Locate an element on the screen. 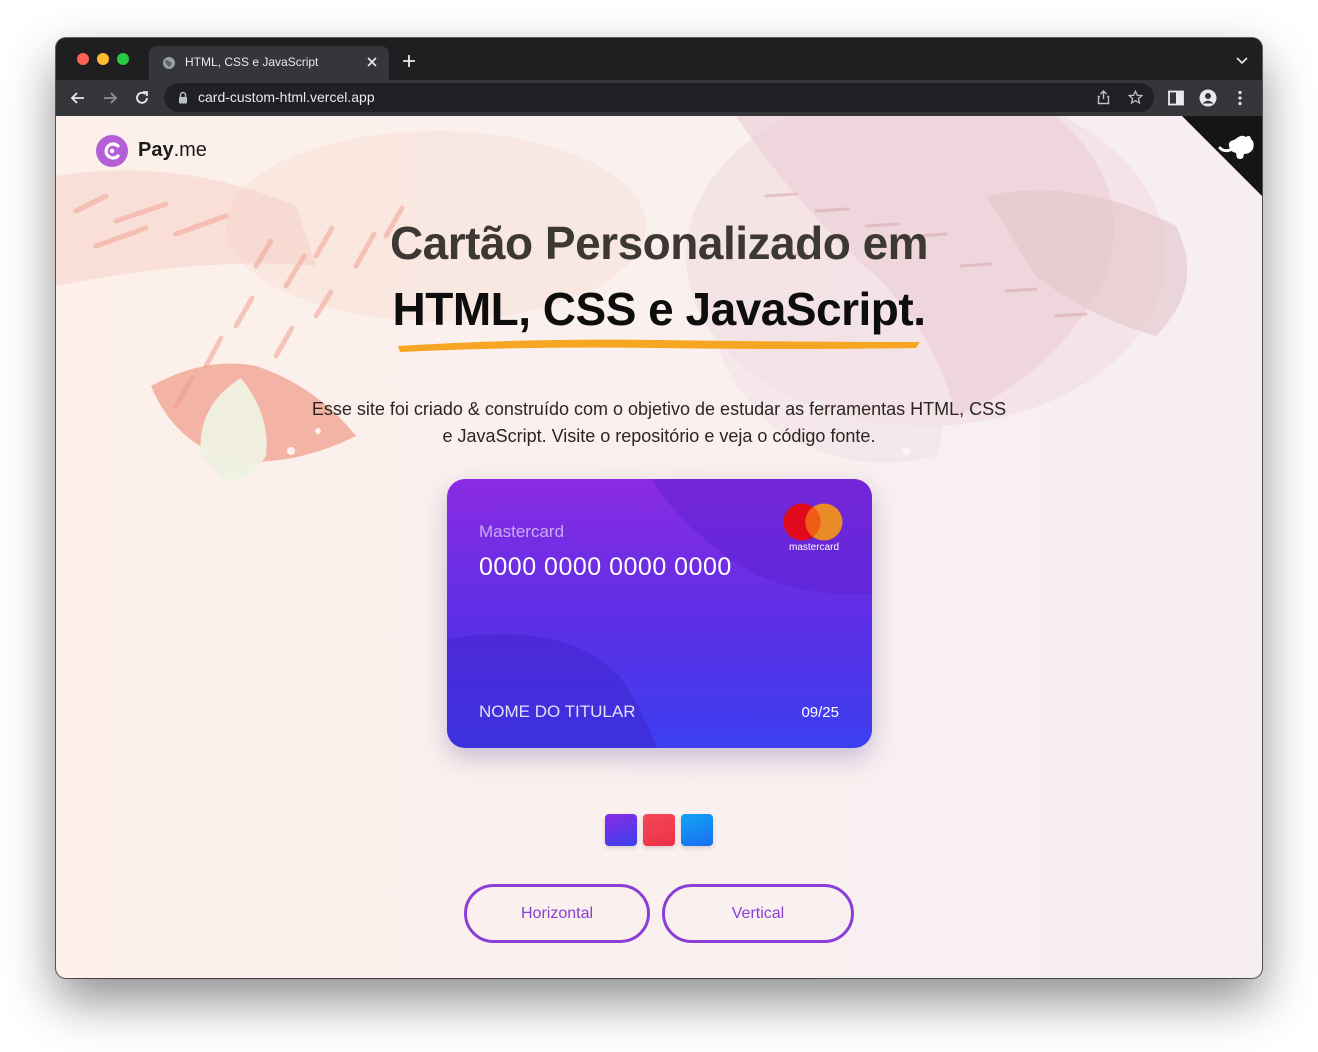 The width and height of the screenshot is (1318, 1052). profile-icon is located at coordinates (1208, 98).